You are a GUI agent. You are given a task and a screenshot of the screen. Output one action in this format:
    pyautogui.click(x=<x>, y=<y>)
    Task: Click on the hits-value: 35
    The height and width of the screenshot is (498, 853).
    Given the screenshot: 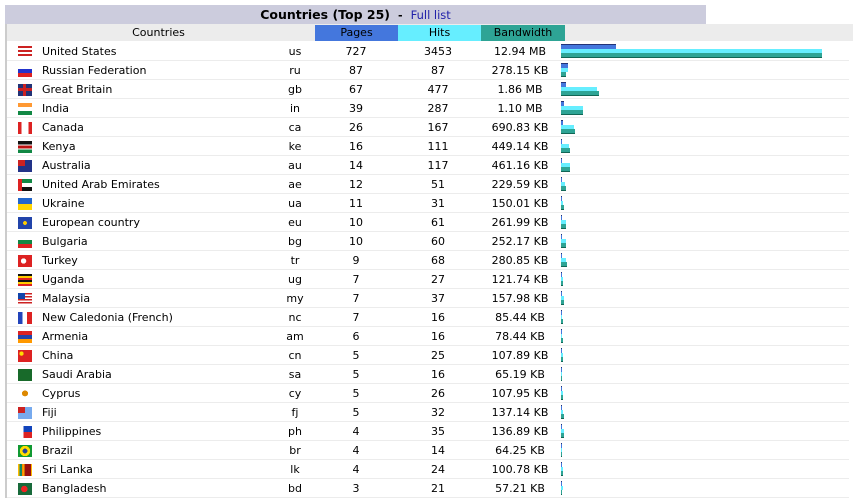 What is the action you would take?
    pyautogui.click(x=438, y=431)
    